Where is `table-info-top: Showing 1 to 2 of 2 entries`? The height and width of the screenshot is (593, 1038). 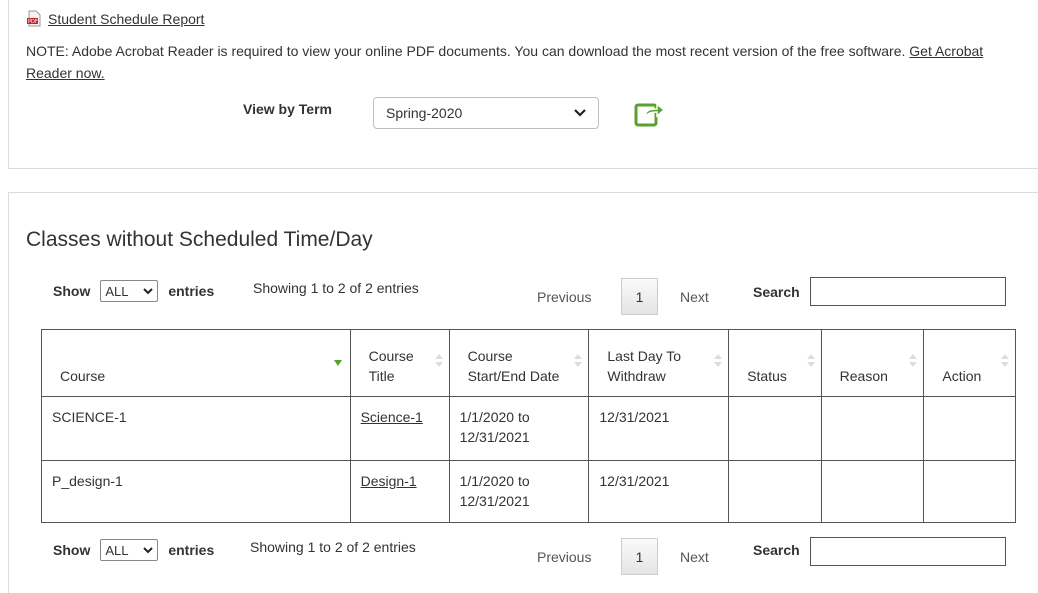
table-info-top: Showing 1 to 2 of 2 entries is located at coordinates (336, 288).